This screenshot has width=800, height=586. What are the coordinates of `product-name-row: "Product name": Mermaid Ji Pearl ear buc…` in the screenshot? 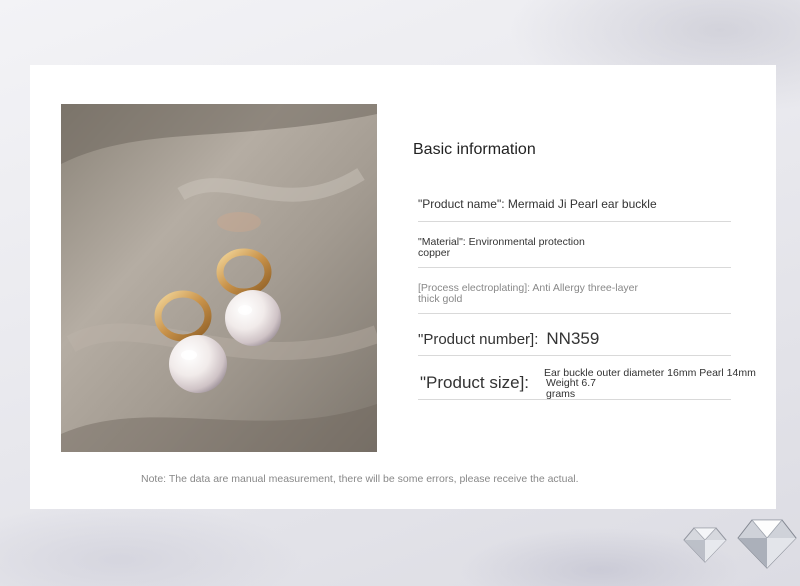 It's located at (574, 209).